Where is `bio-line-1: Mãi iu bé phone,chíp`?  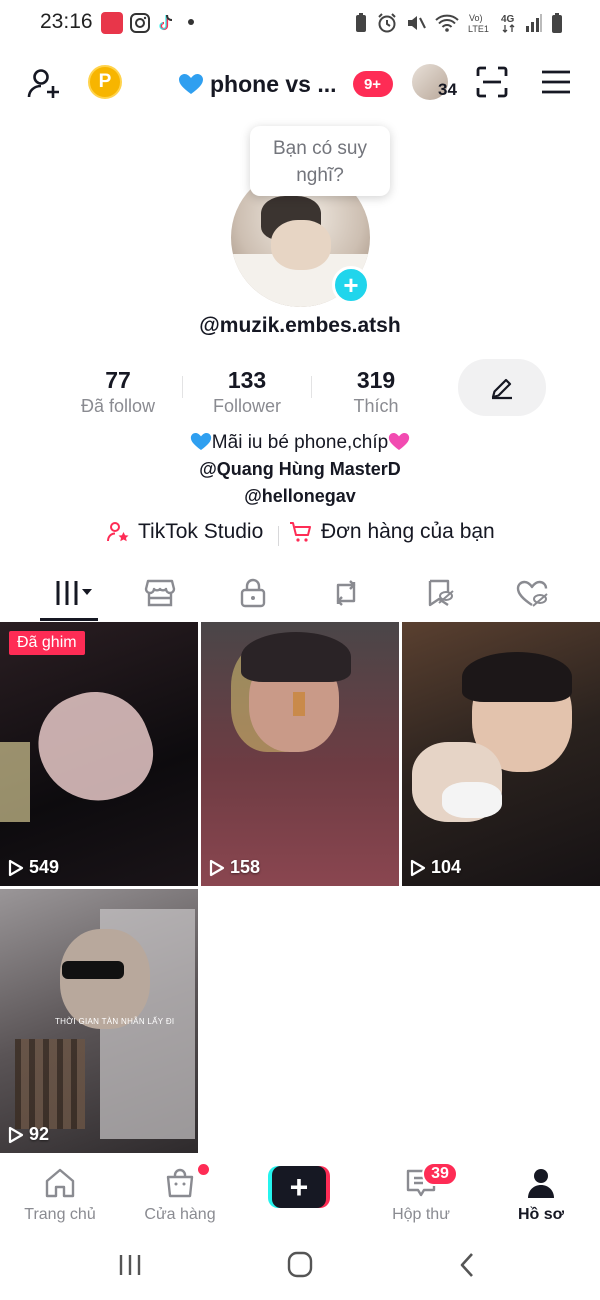 bio-line-1: Mãi iu bé phone,chíp is located at coordinates (300, 443).